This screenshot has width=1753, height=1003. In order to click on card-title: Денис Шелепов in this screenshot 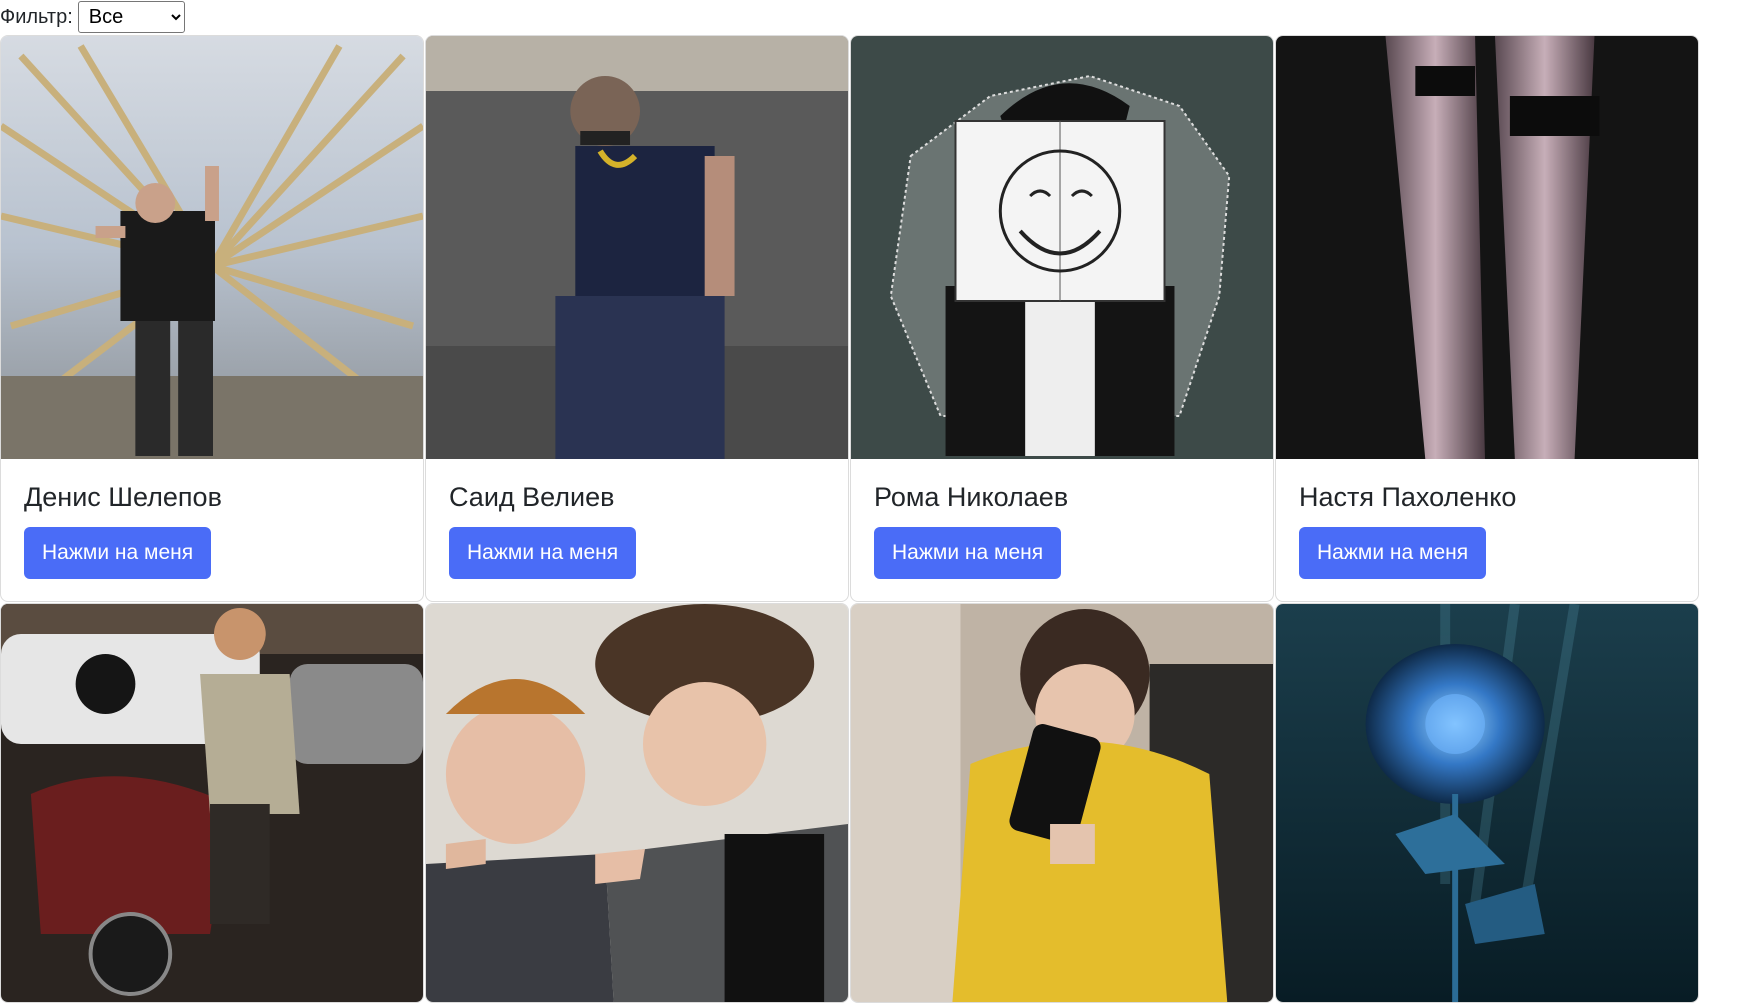, I will do `click(123, 497)`.